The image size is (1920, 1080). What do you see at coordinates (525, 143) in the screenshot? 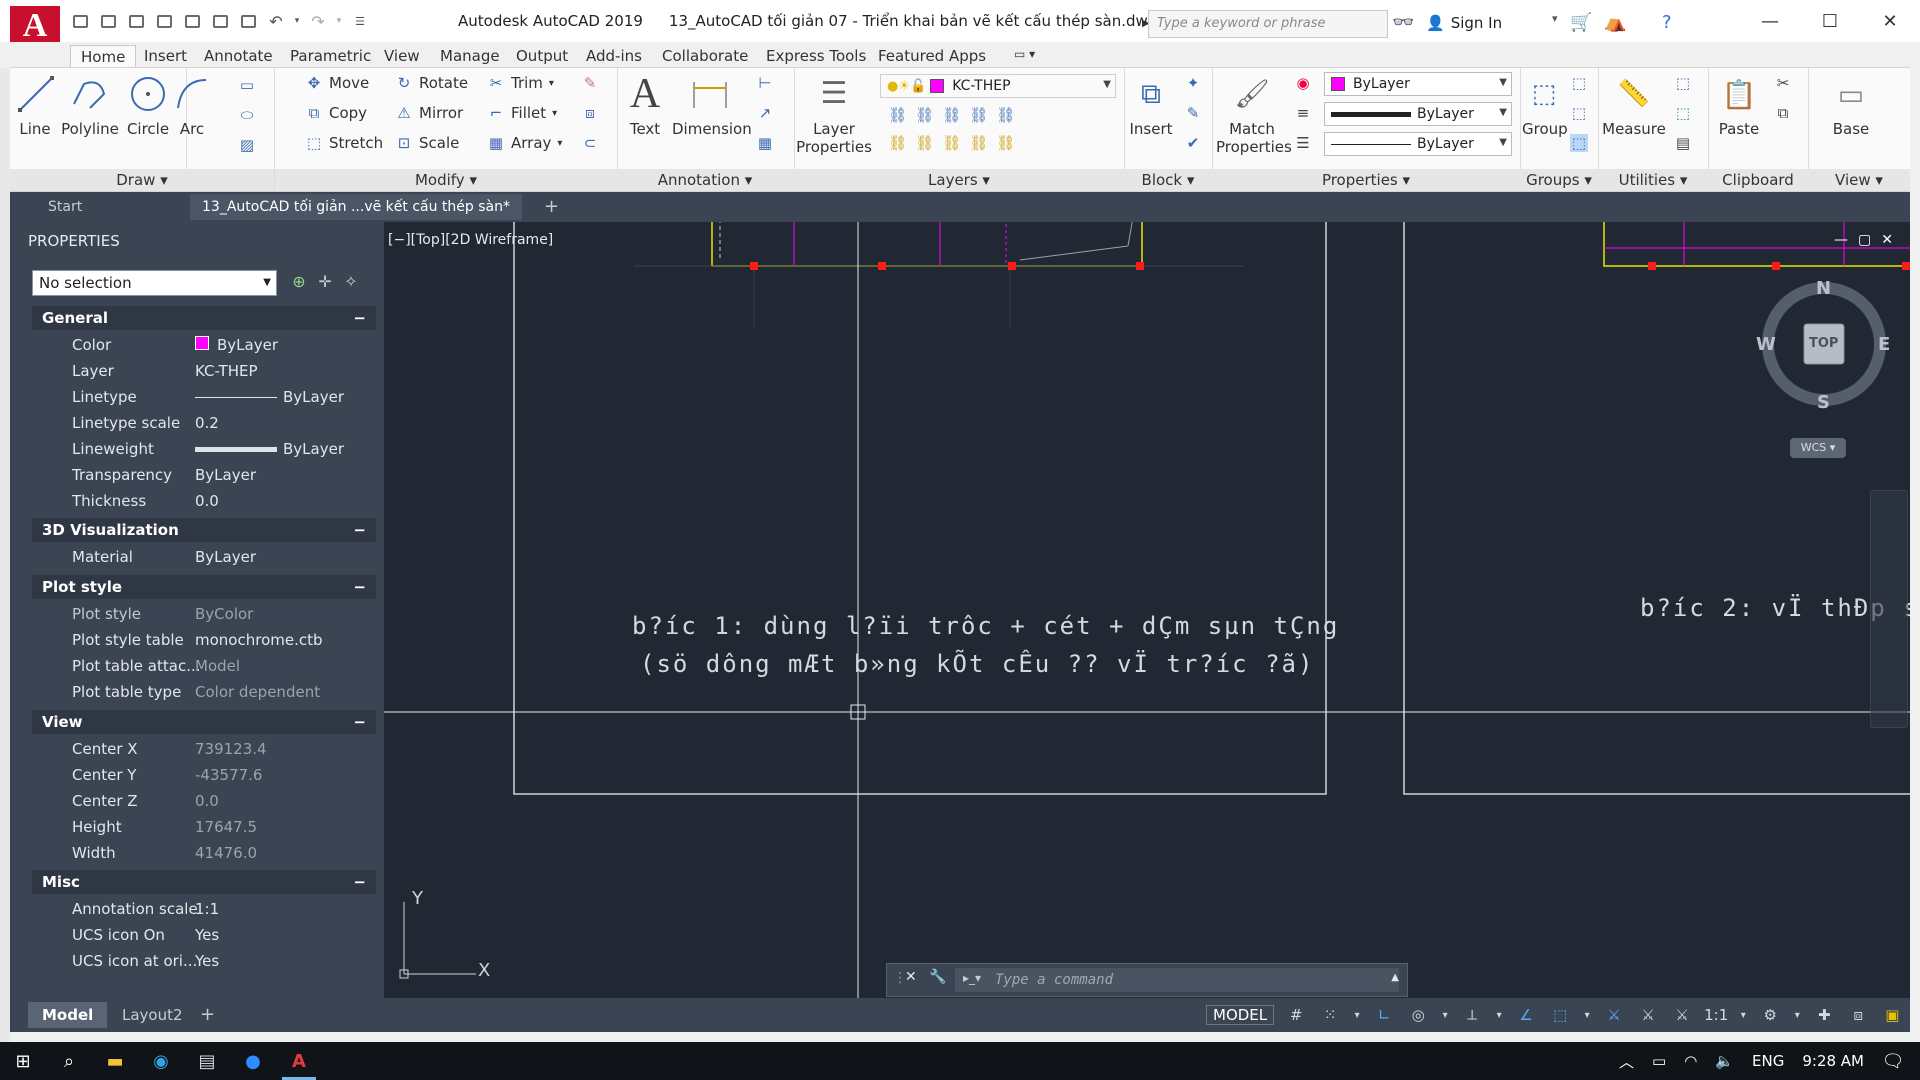
I see `array-button: ▦ Array ▾` at bounding box center [525, 143].